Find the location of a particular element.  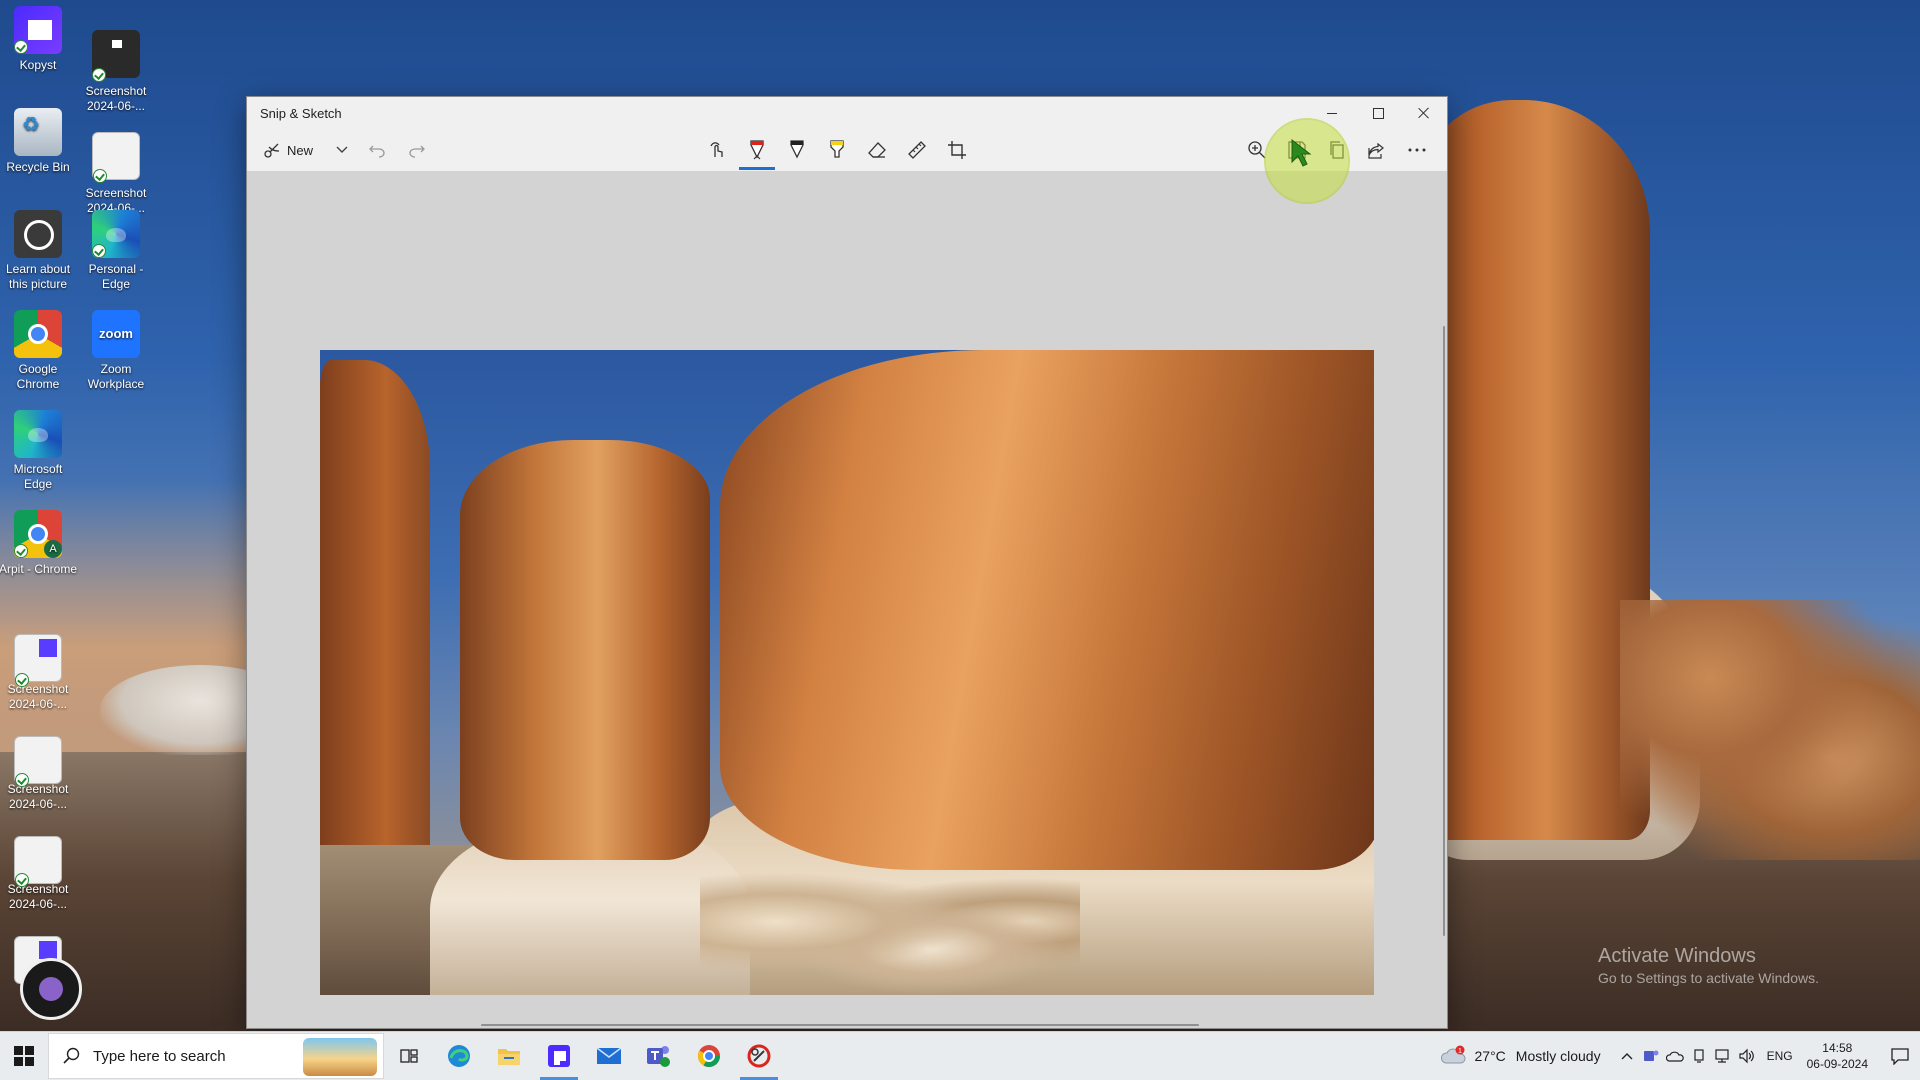

task-view-button is located at coordinates (409, 1056).